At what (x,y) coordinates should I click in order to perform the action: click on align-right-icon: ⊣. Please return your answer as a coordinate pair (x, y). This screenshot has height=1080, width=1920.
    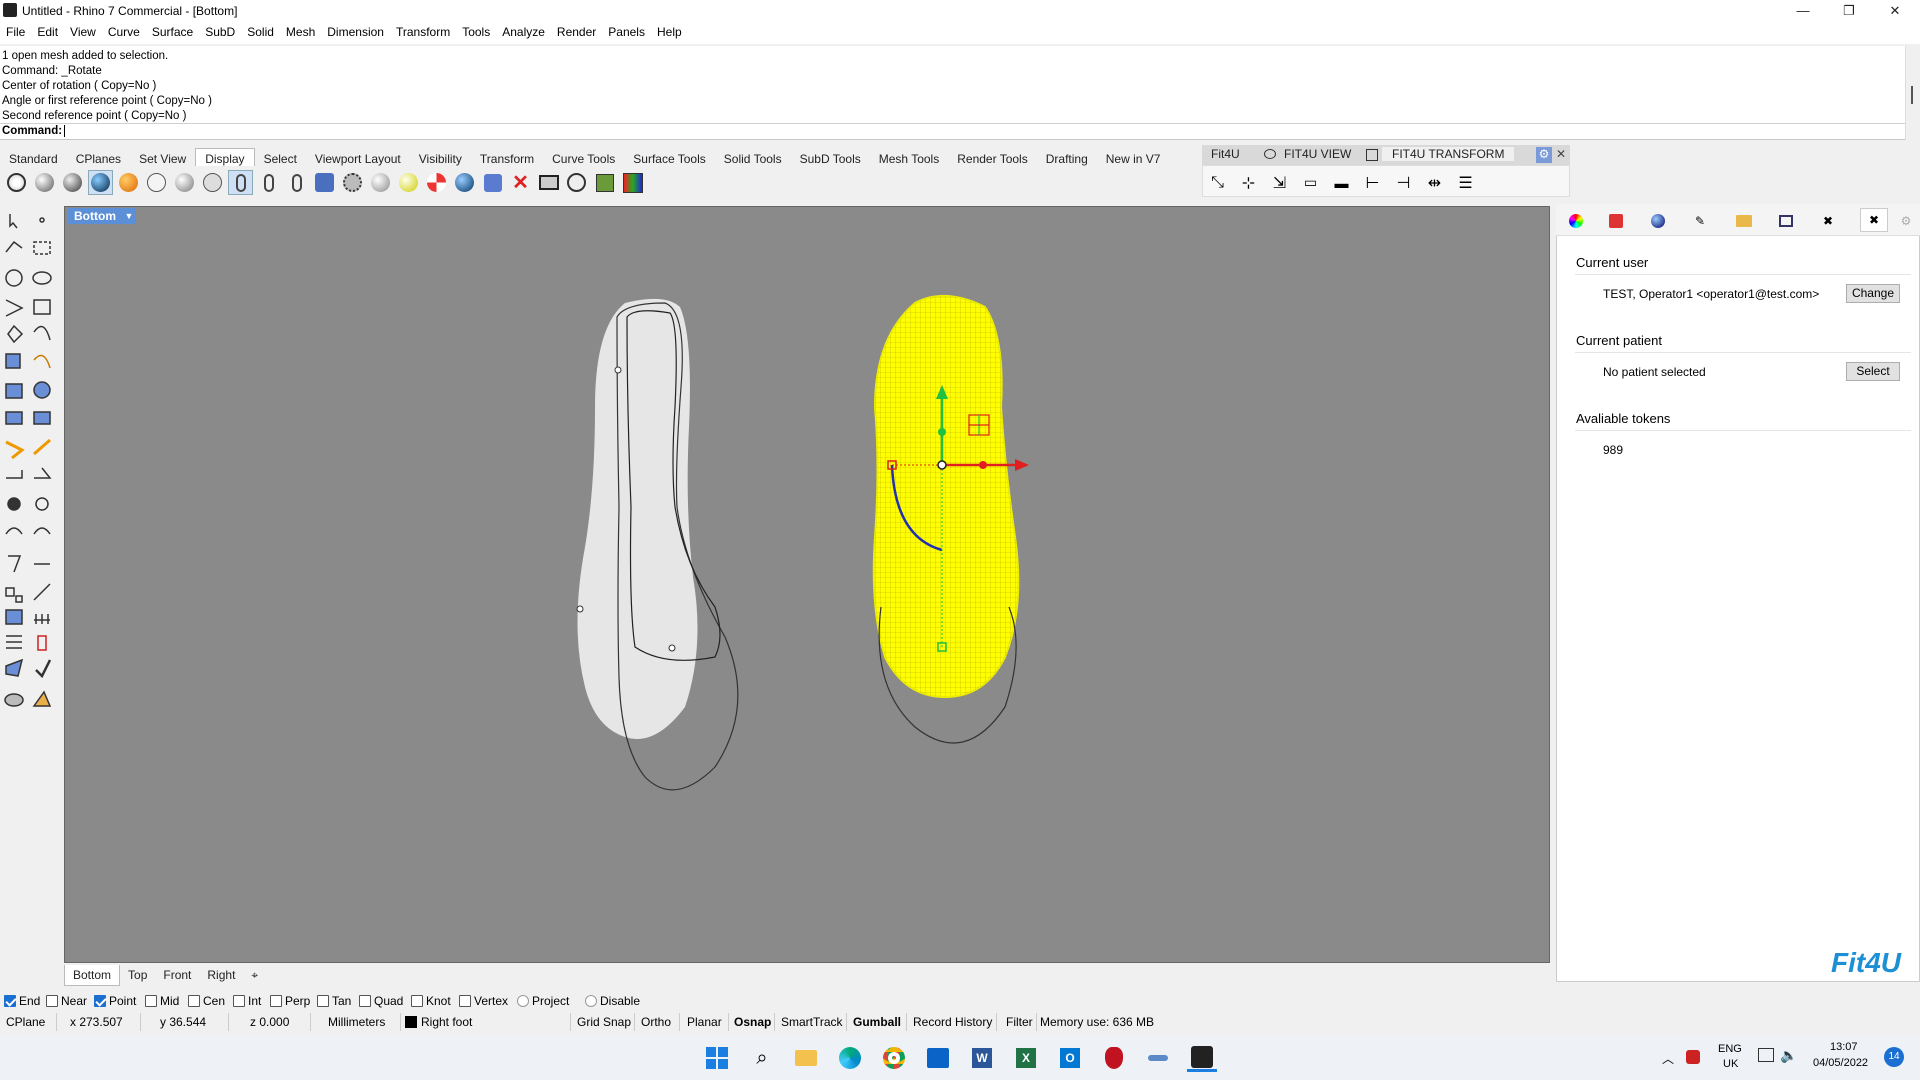
    Looking at the image, I should click on (1403, 182).